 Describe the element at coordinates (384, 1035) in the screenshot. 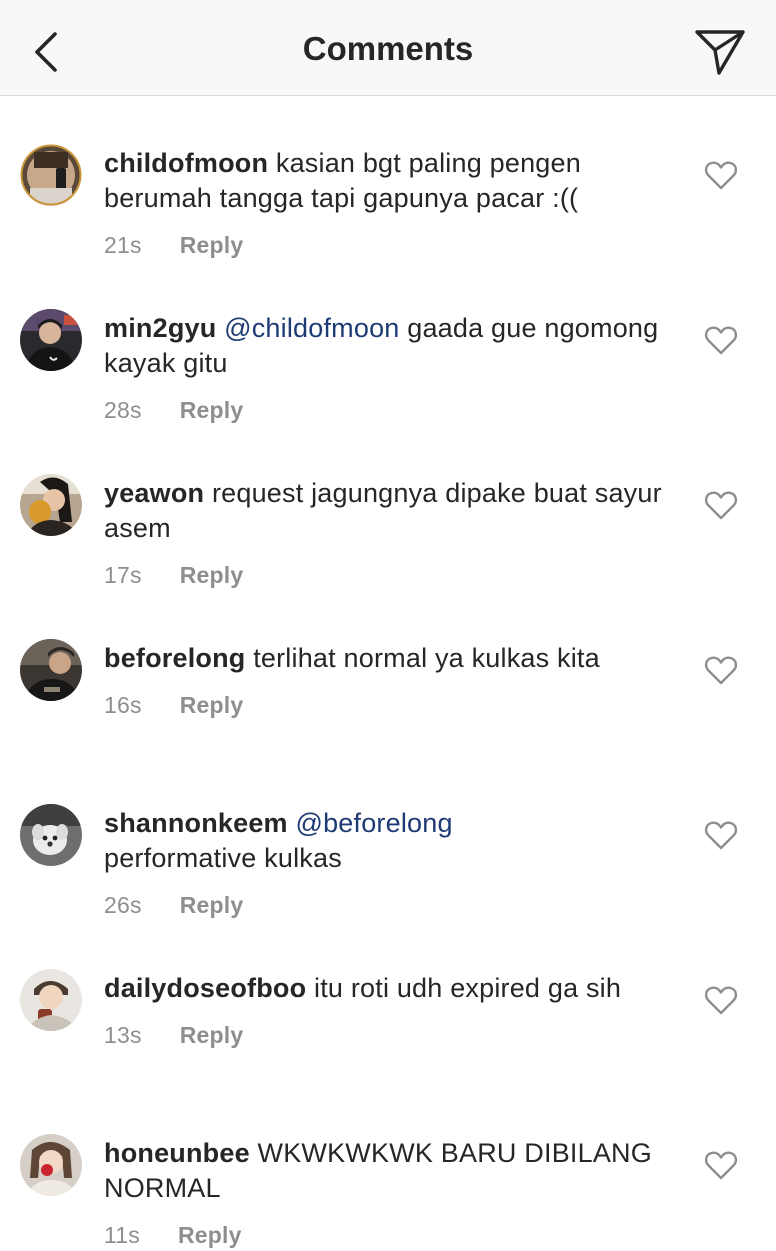

I see `comment-meta: 13s Reply` at that location.